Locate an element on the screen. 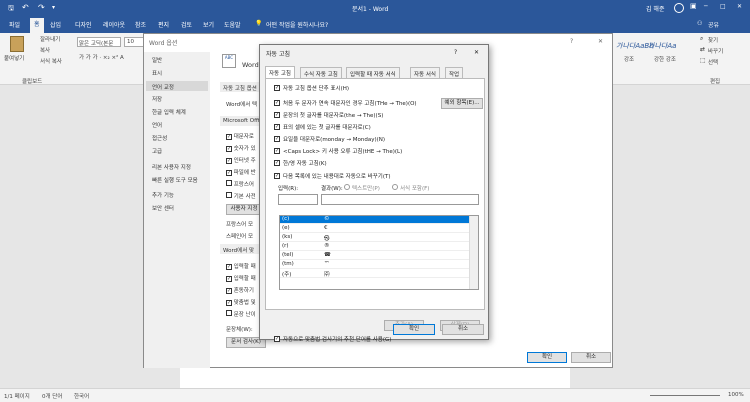 The image size is (750, 402). side-item-advanced: 고급 is located at coordinates (157, 151).